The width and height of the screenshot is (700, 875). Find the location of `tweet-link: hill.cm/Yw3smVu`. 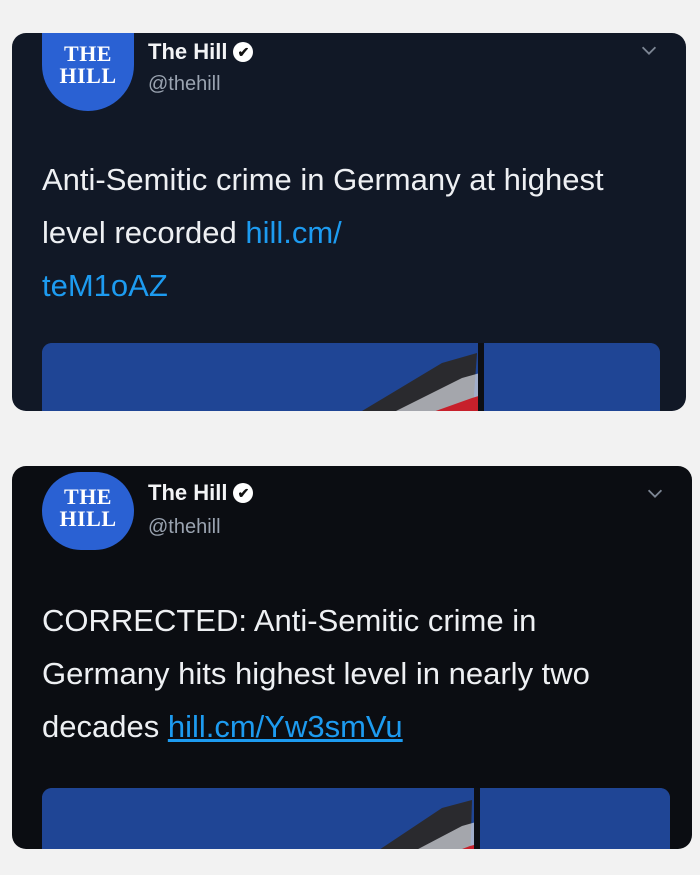

tweet-link: hill.cm/Yw3smVu is located at coordinates (285, 726).